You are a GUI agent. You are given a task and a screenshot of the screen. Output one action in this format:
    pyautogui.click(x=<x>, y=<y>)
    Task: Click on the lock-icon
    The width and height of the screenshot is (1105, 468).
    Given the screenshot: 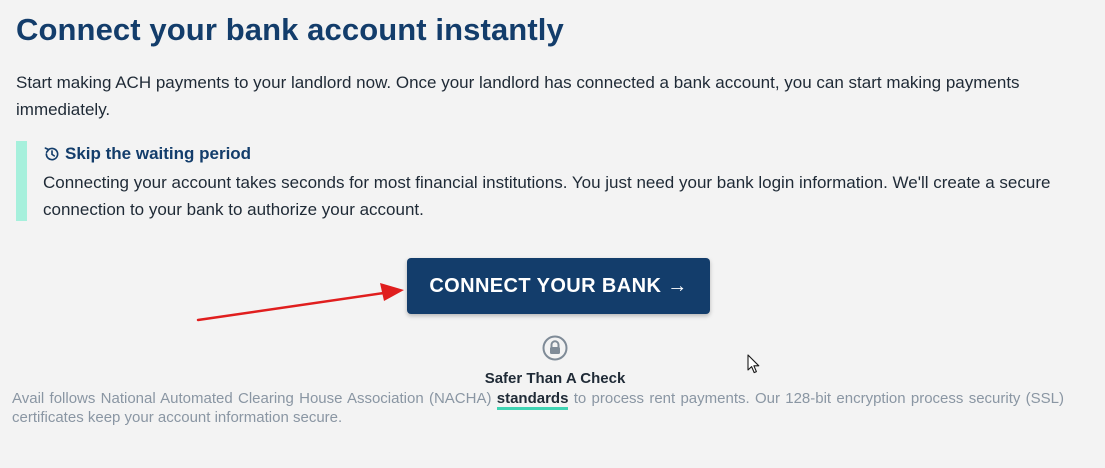 What is the action you would take?
    pyautogui.click(x=555, y=348)
    